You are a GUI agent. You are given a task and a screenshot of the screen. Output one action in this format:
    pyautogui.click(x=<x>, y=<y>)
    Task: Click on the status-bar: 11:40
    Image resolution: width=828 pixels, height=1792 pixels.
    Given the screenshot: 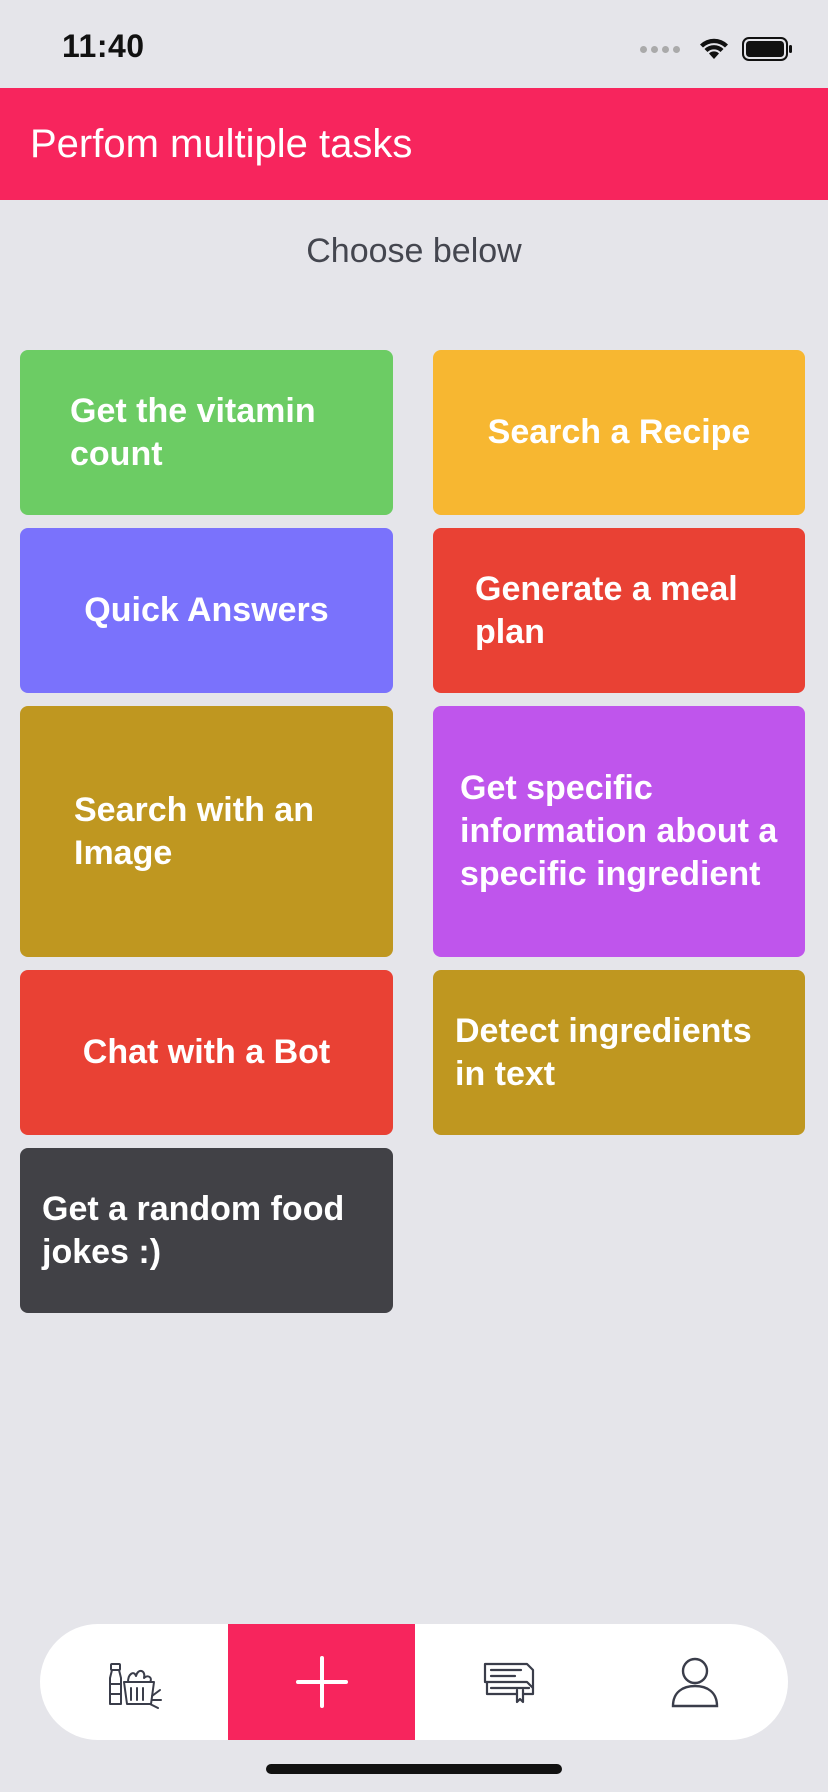 What is the action you would take?
    pyautogui.click(x=414, y=44)
    